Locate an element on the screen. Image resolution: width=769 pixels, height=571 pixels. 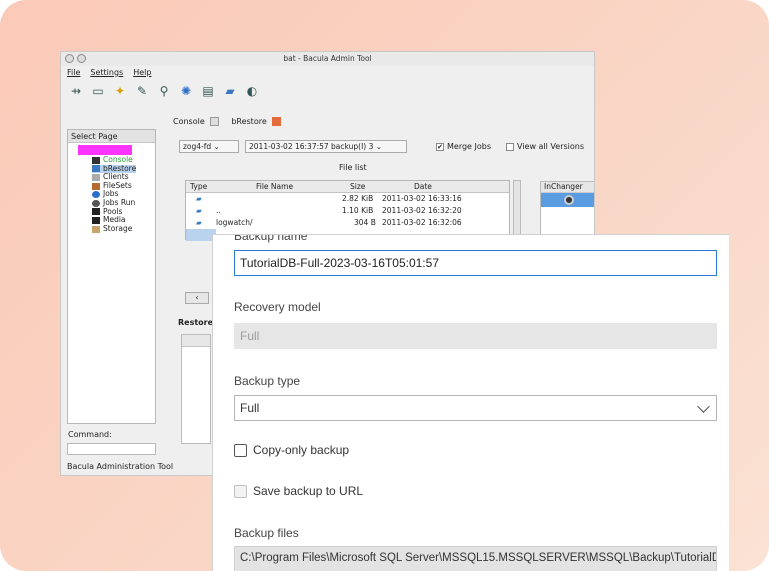
job-combo-value: 2011-03-02 16:37:57 backup(I) 3 is located at coordinates (311, 146).